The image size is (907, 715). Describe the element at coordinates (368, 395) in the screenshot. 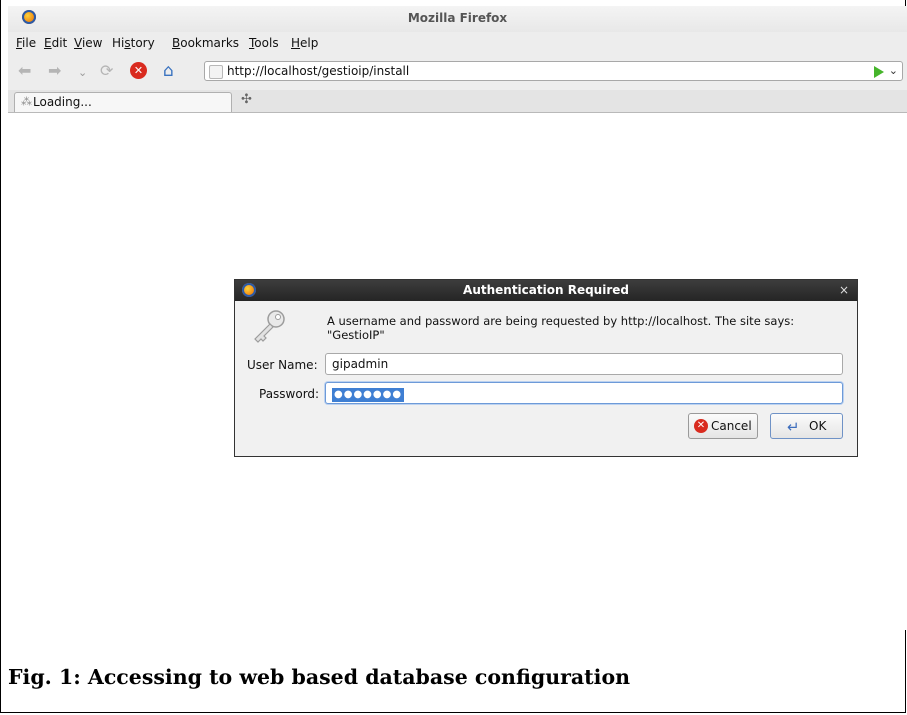

I see `password-mask: ●●●●●●●` at that location.